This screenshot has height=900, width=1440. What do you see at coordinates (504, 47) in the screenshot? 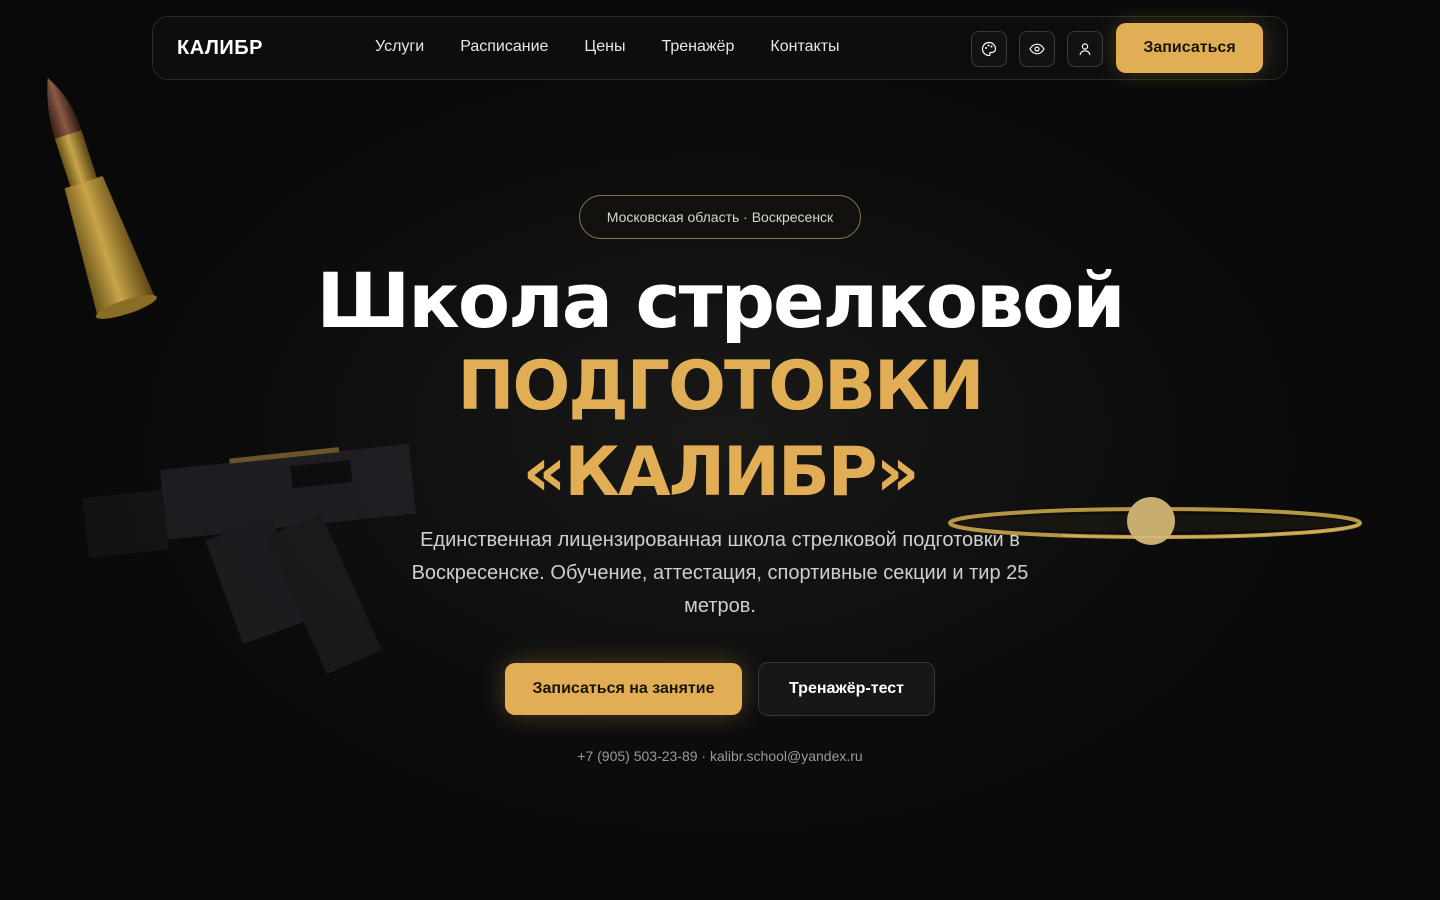
I see `nav-link-schedule: Расписание` at bounding box center [504, 47].